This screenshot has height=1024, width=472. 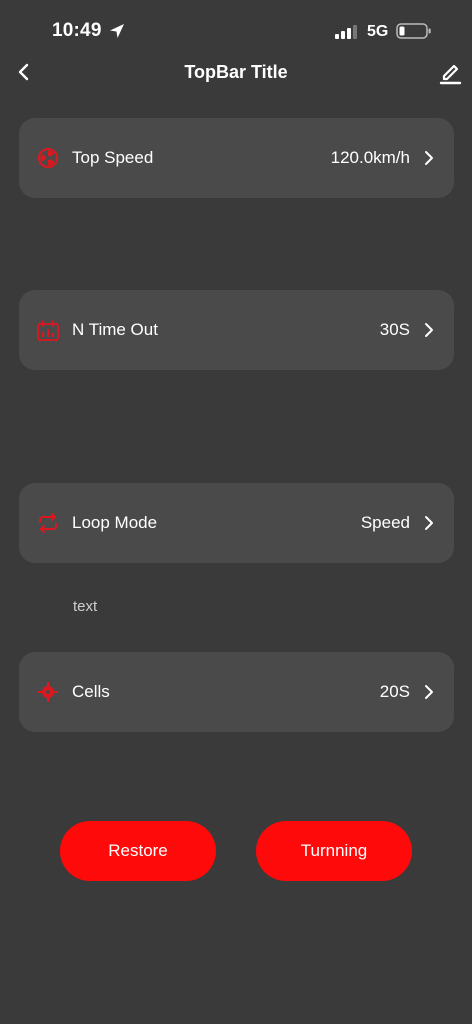 I want to click on setting-top-speed: Top Speed 120.0km/h, so click(x=236, y=158).